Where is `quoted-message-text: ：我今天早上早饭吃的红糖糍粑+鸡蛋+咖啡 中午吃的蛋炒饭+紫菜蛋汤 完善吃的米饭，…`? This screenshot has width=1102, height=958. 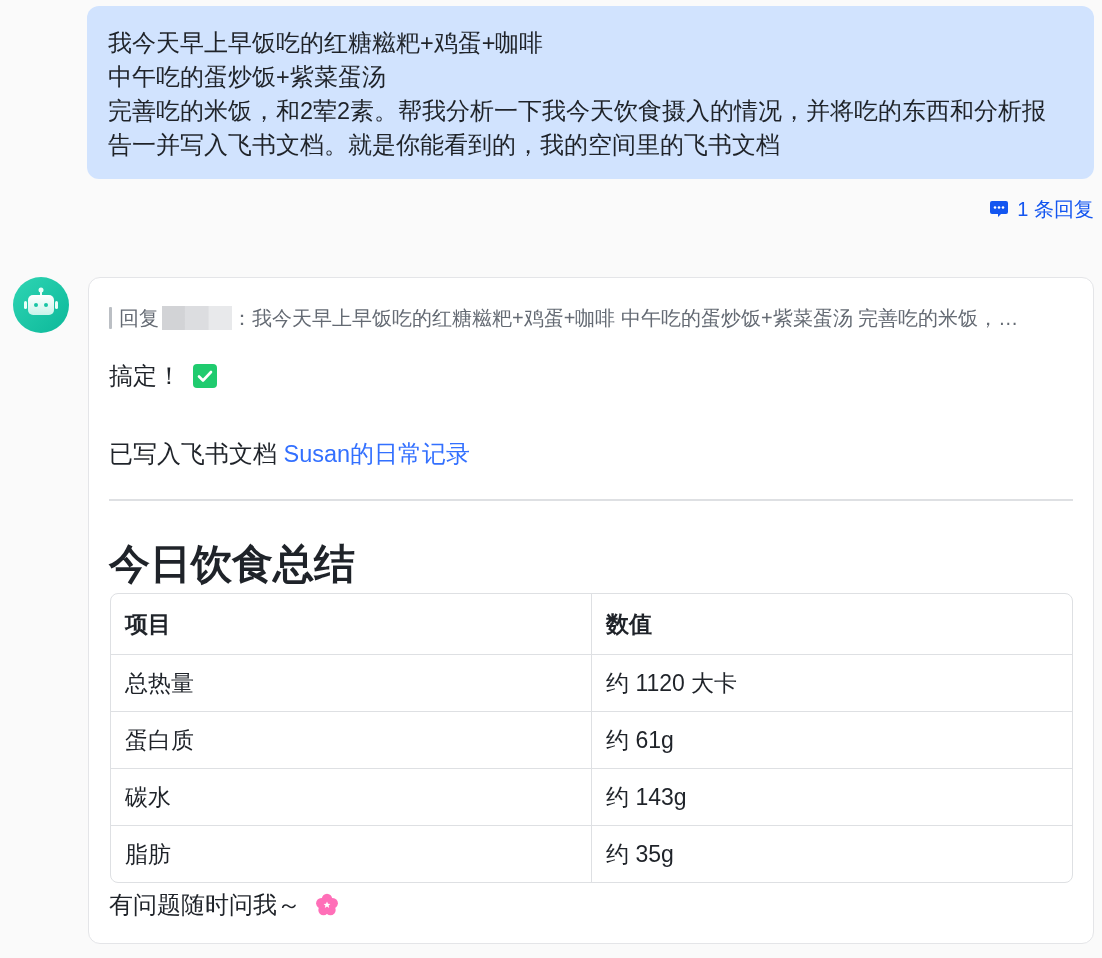 quoted-message-text: ：我今天早上早饭吃的红糖糍粑+鸡蛋+咖啡 中午吃的蛋炒饭+紫菜蛋汤 完善吃的米饭，… is located at coordinates (625, 318).